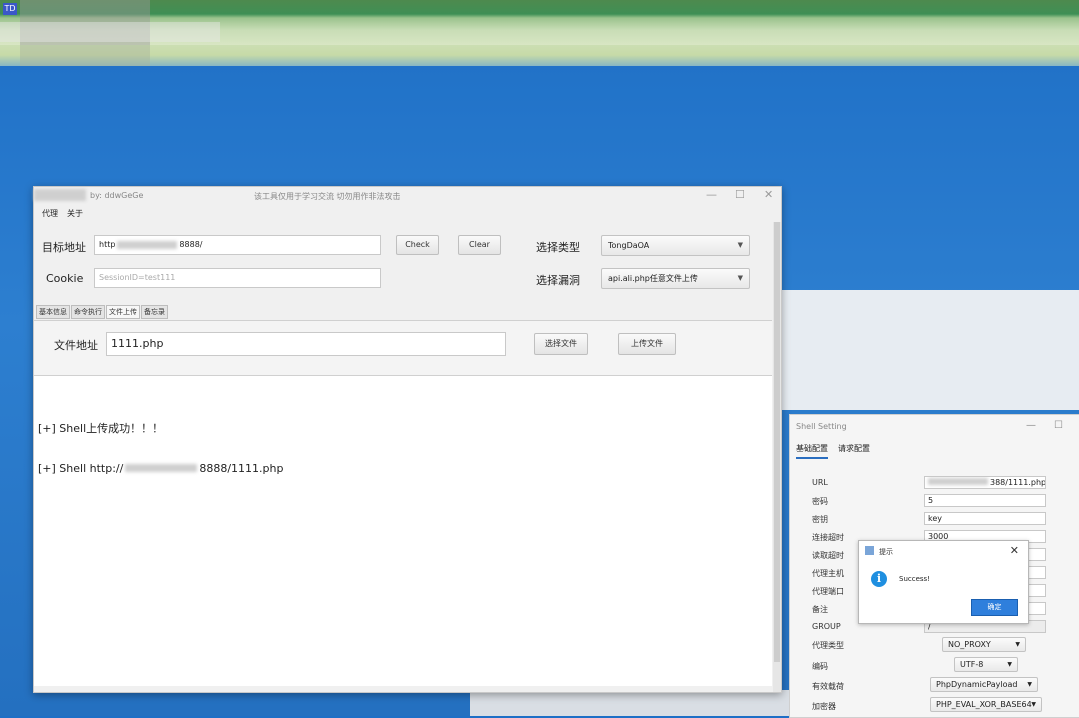 The height and width of the screenshot is (718, 1079). I want to click on cookie-label: Cookie, so click(65, 278).